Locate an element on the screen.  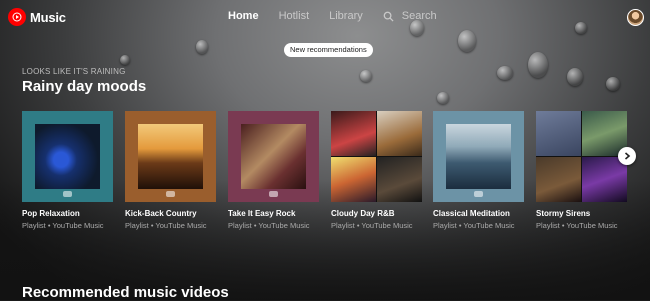
playlist-card: Stormy Sirens Playlist • YouTube Music is located at coordinates (581, 170).